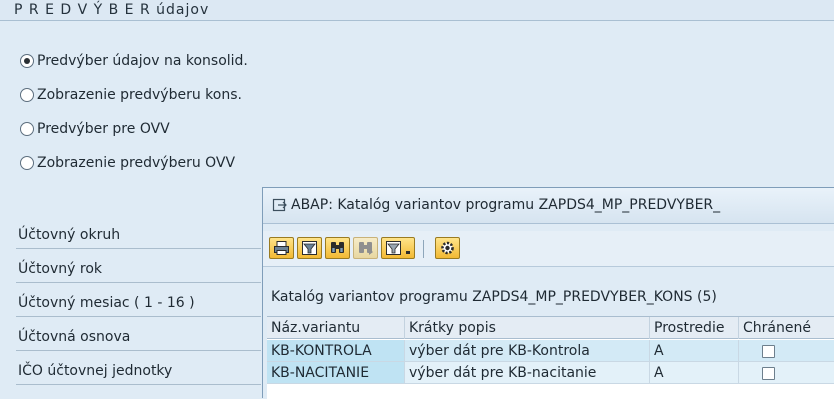 The image size is (834, 399). Describe the element at coordinates (279, 205) in the screenshot. I see `dialog-window-icon` at that location.